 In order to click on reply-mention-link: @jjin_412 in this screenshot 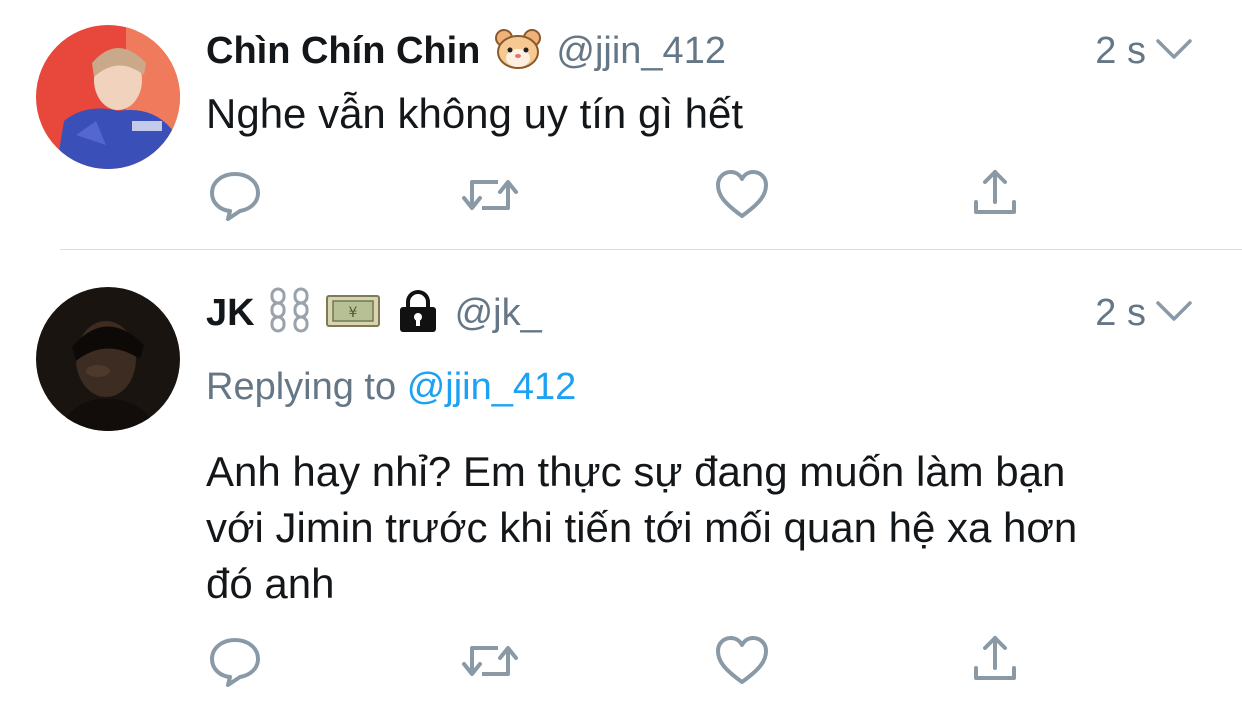, I will do `click(492, 387)`.